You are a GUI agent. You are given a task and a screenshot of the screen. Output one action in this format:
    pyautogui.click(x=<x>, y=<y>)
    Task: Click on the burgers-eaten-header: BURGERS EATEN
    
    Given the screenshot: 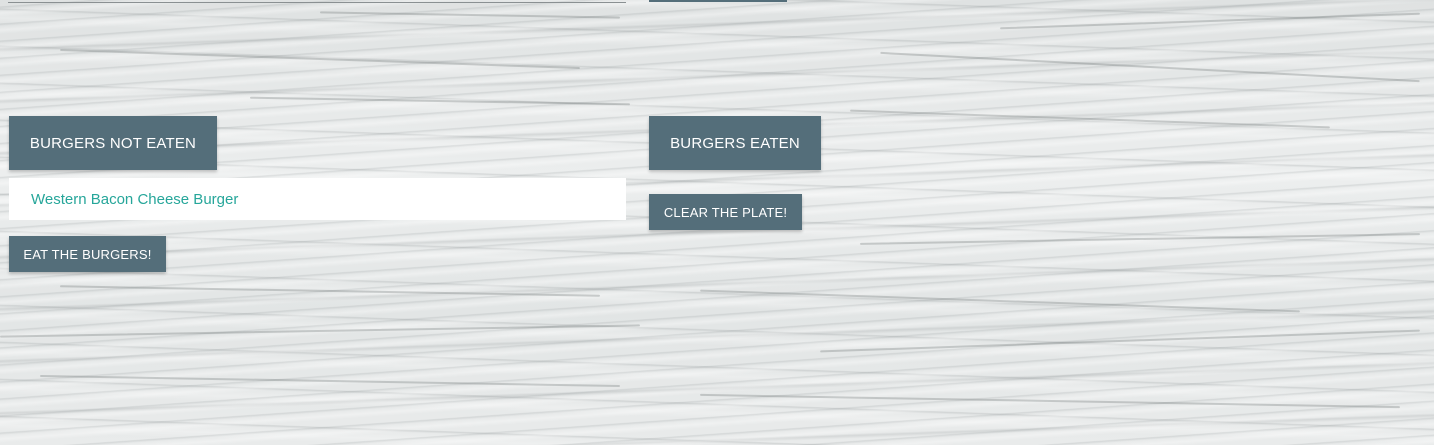 What is the action you would take?
    pyautogui.click(x=735, y=143)
    